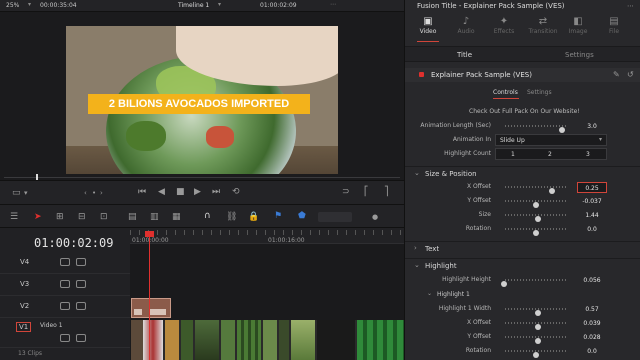 This screenshot has height=360, width=640. What do you see at coordinates (592, 215) in the screenshot?
I see `size-value: 1.44` at bounding box center [592, 215].